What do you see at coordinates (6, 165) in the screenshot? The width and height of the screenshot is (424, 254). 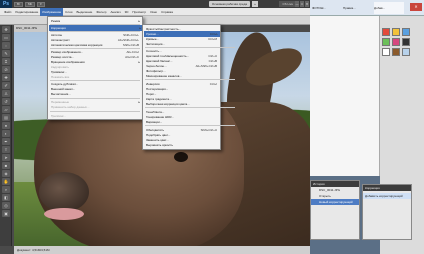 I see `shape-tool-icon: ■` at bounding box center [6, 165].